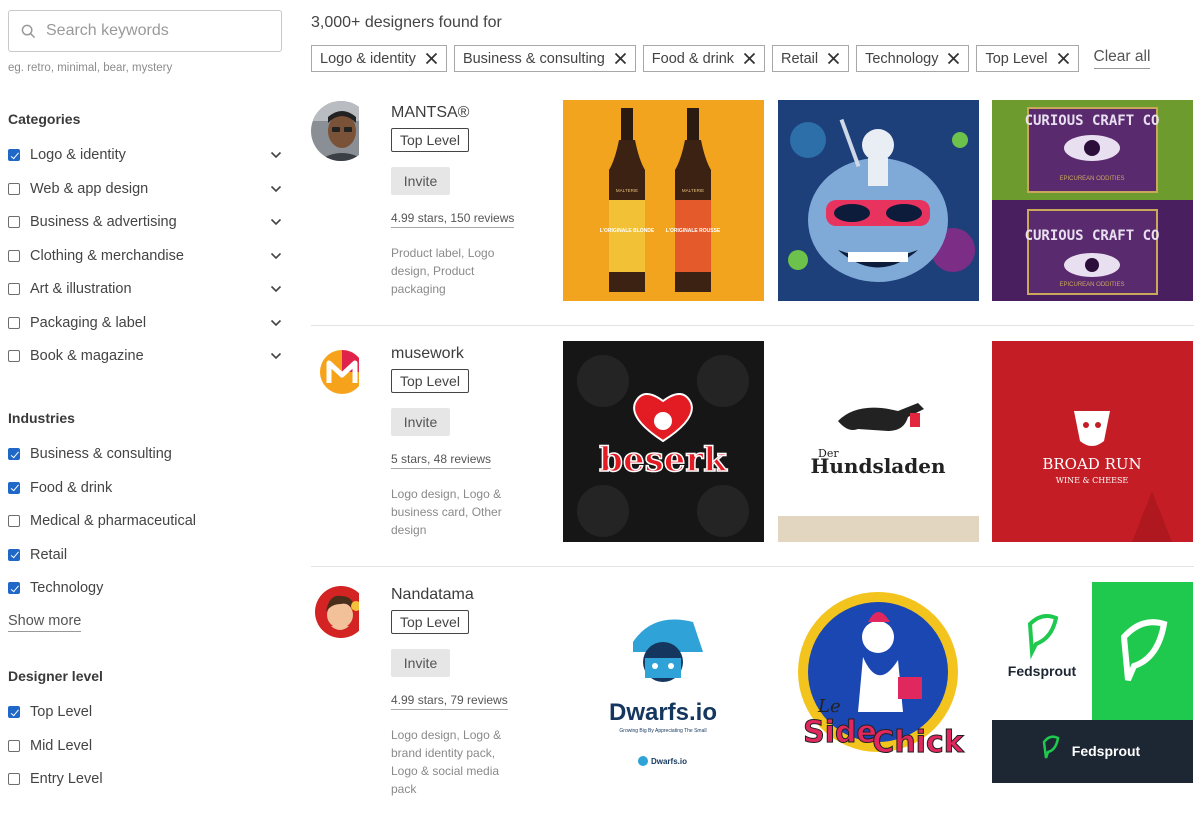 The image size is (1200, 822). Describe the element at coordinates (453, 219) in the screenshot. I see `rating-link: 4.99 stars, 150 reviews` at that location.